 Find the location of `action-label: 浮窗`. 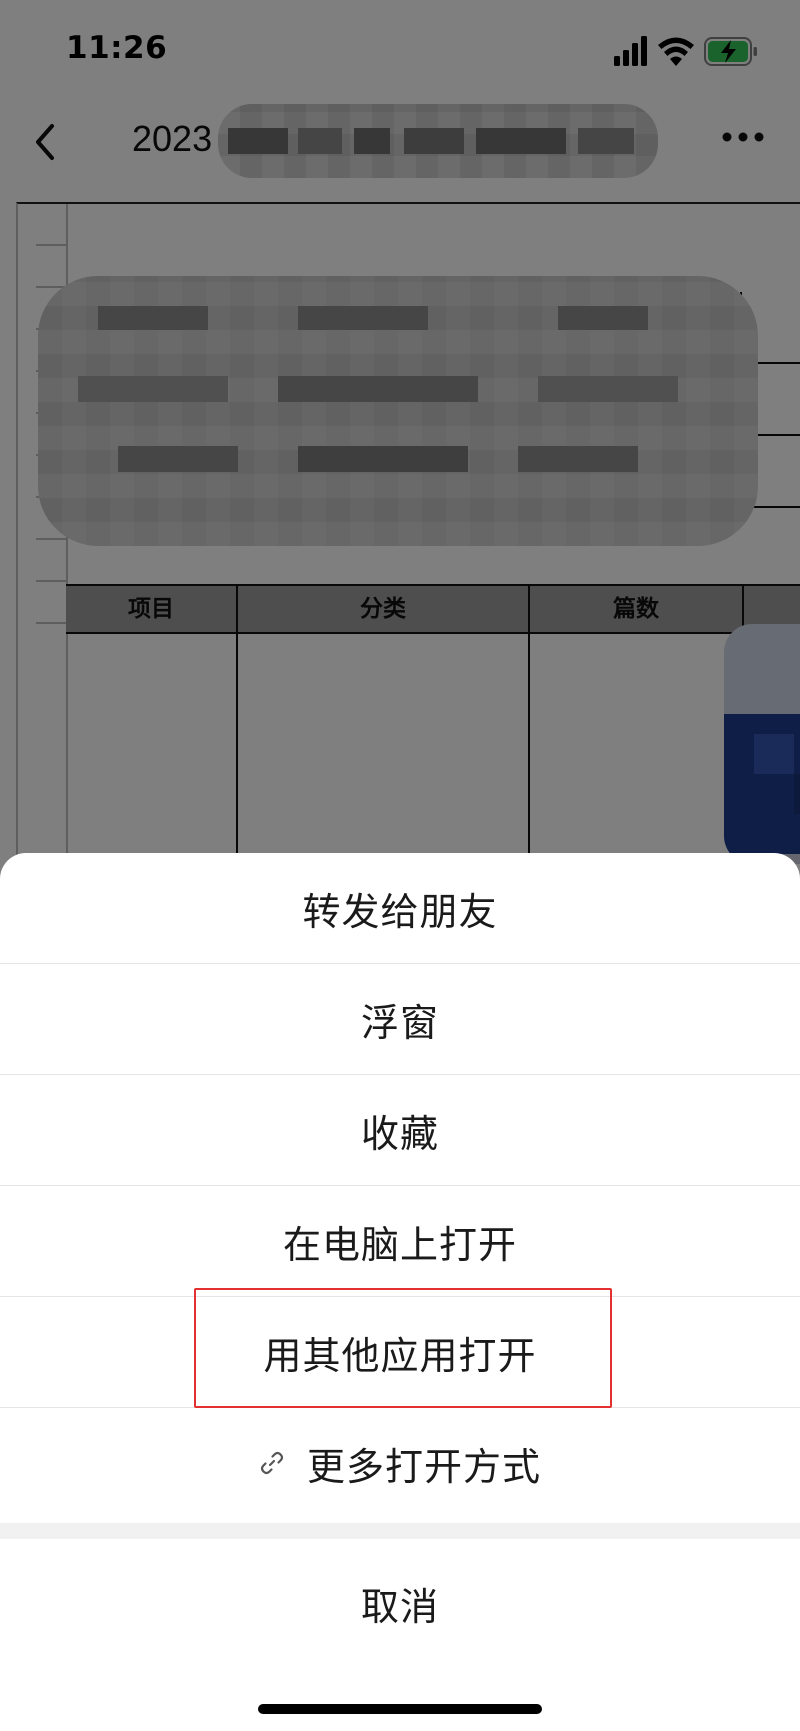

action-label: 浮窗 is located at coordinates (399, 1022).